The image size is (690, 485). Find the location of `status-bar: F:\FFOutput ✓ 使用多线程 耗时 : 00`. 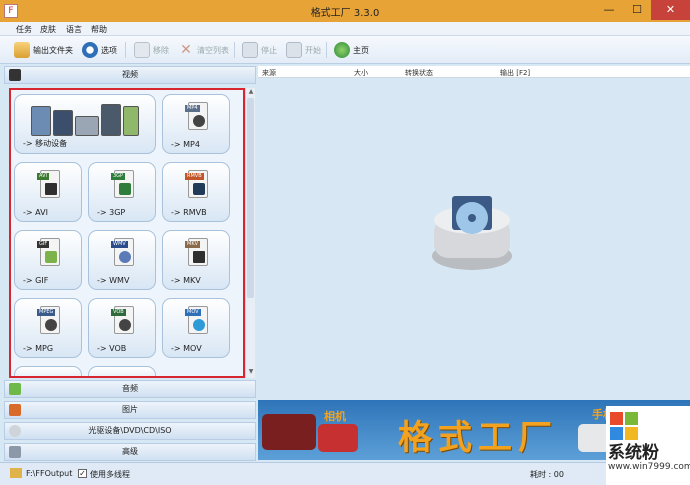

status-bar: F:\FFOutput ✓ 使用多线程 耗时 : 00 is located at coordinates (345, 473).